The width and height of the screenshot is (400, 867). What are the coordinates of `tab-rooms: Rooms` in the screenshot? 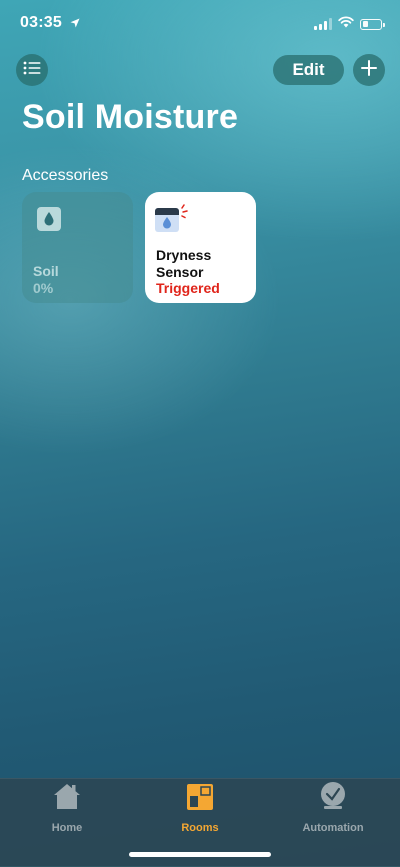 It's located at (200, 809).